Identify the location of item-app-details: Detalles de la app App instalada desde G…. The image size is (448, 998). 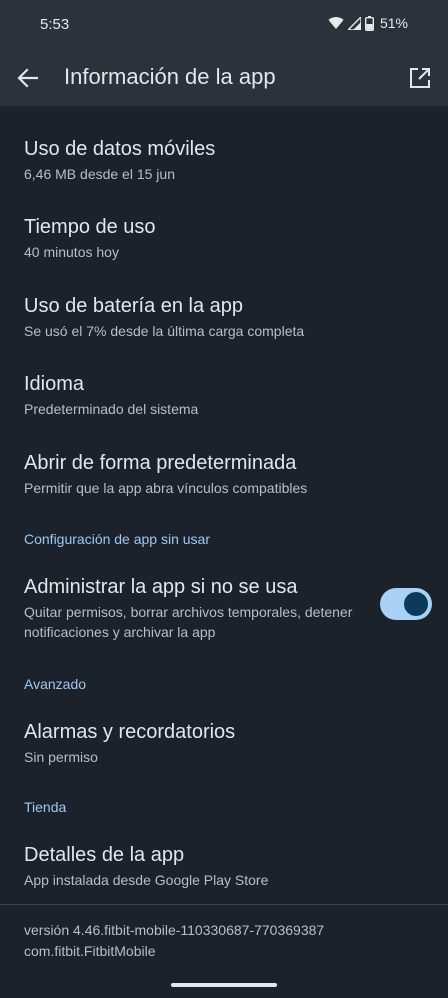
(224, 866).